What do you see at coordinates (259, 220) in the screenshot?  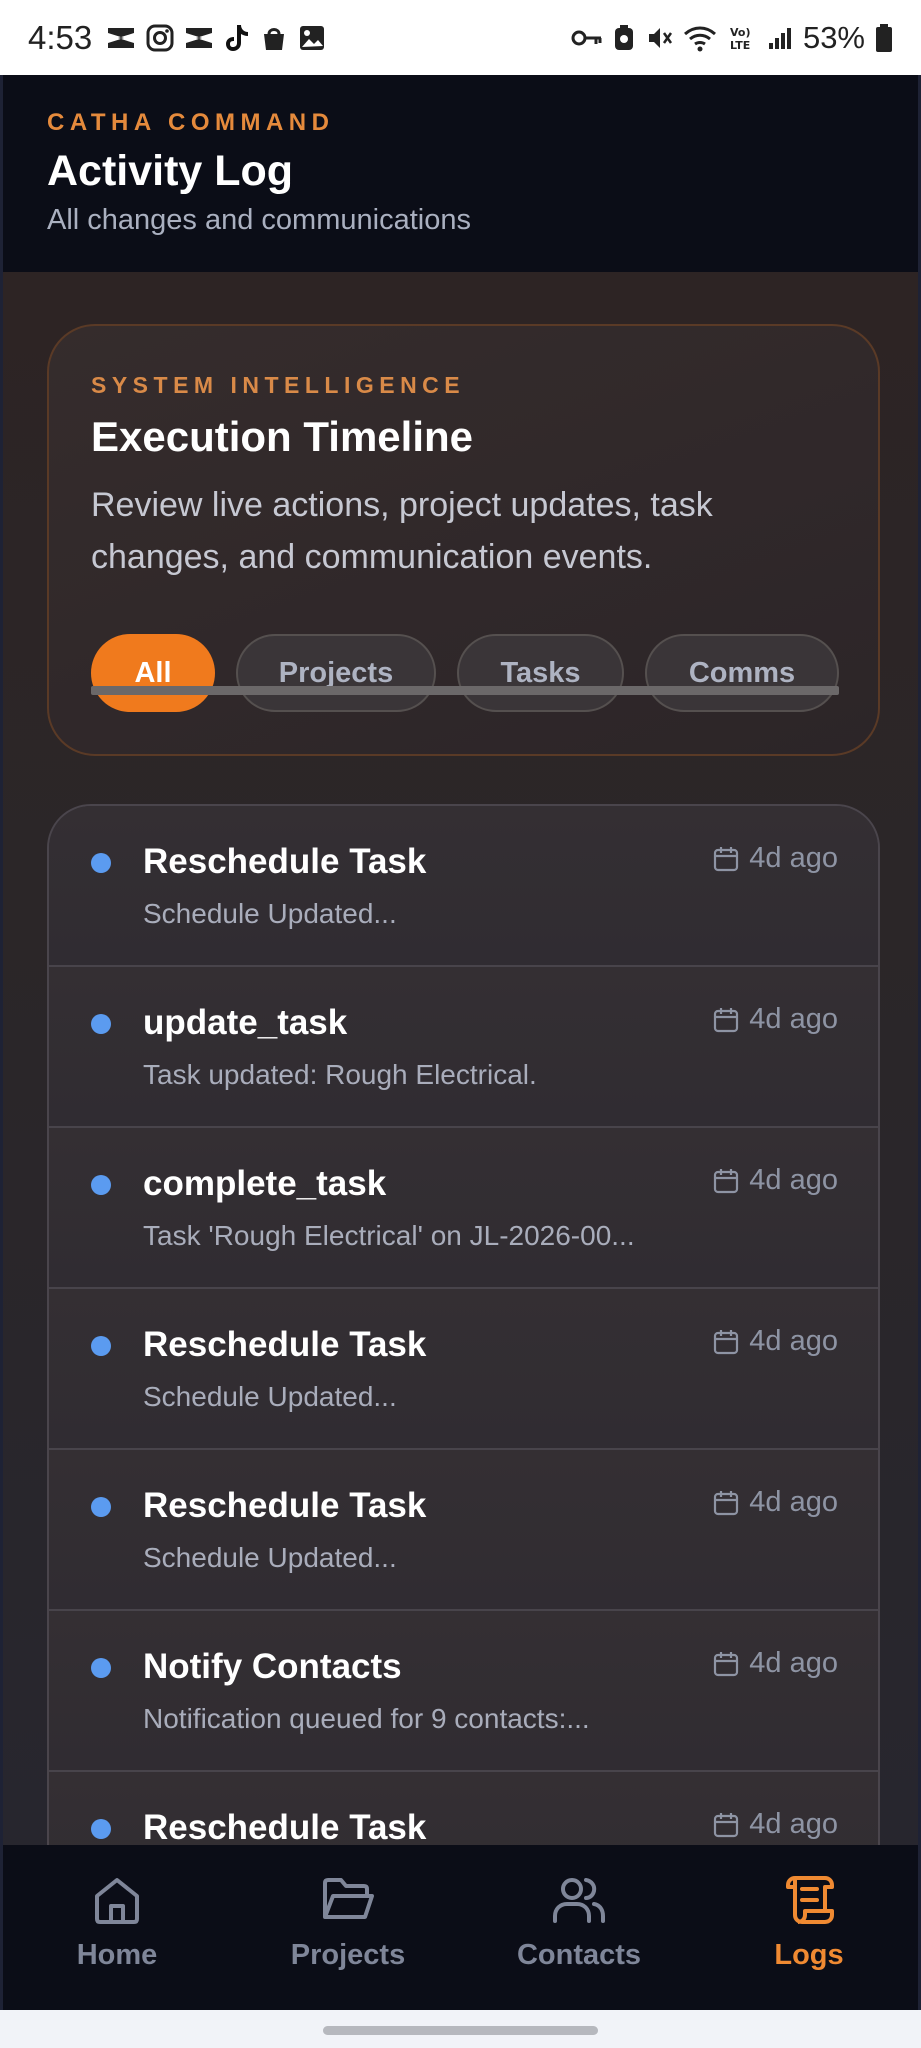 I see `page-subtitle: All changes and communications` at bounding box center [259, 220].